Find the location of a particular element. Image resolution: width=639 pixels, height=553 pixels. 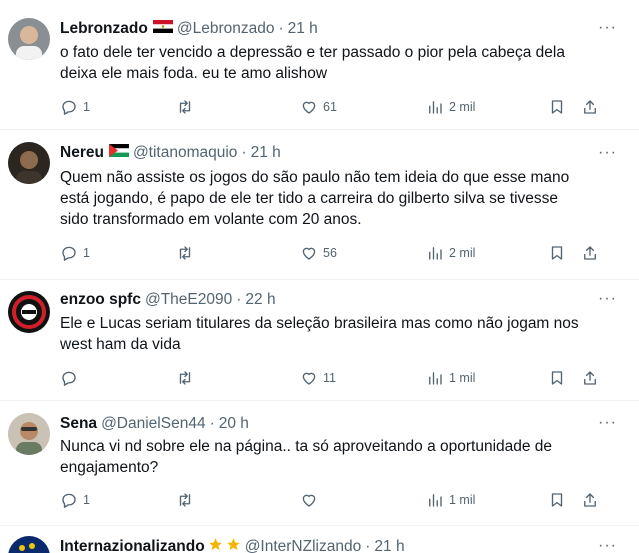

tweet-header: Nereu @titanomaquio · 21 h is located at coordinates (170, 153).